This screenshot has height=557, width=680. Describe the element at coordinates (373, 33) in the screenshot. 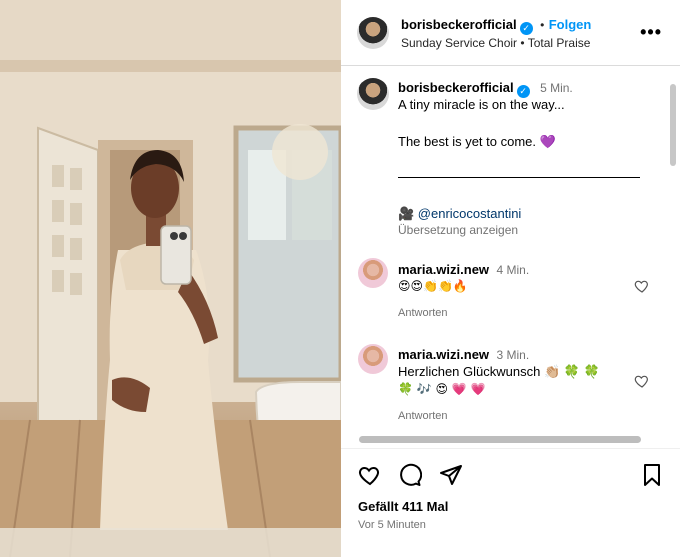

I see `author-avatar` at that location.